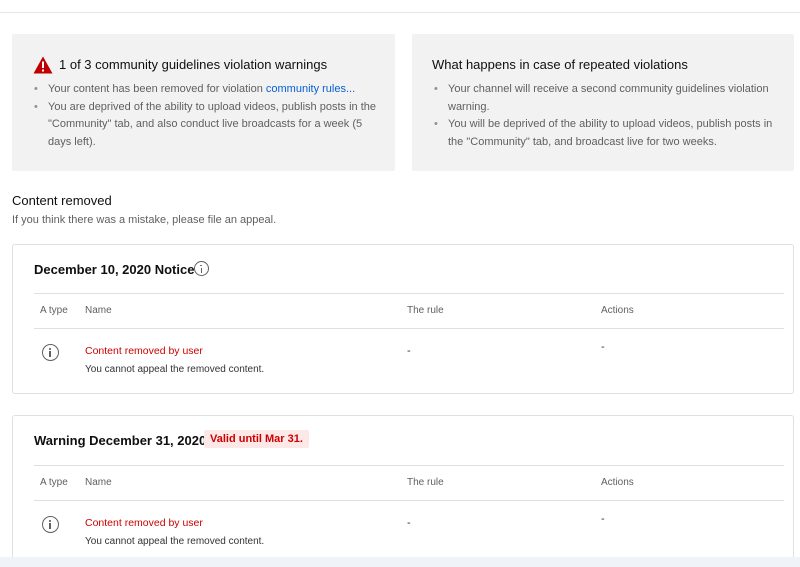 Image resolution: width=800 pixels, height=567 pixels. I want to click on content-removed-title: Content removed, so click(62, 200).